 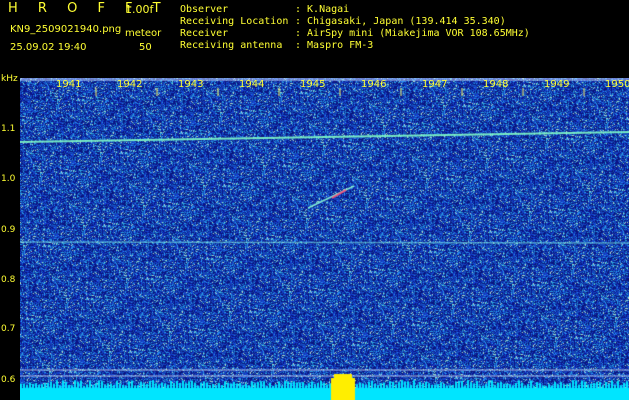 What do you see at coordinates (130, 84) in the screenshot?
I see `time-tick-label: 1942` at bounding box center [130, 84].